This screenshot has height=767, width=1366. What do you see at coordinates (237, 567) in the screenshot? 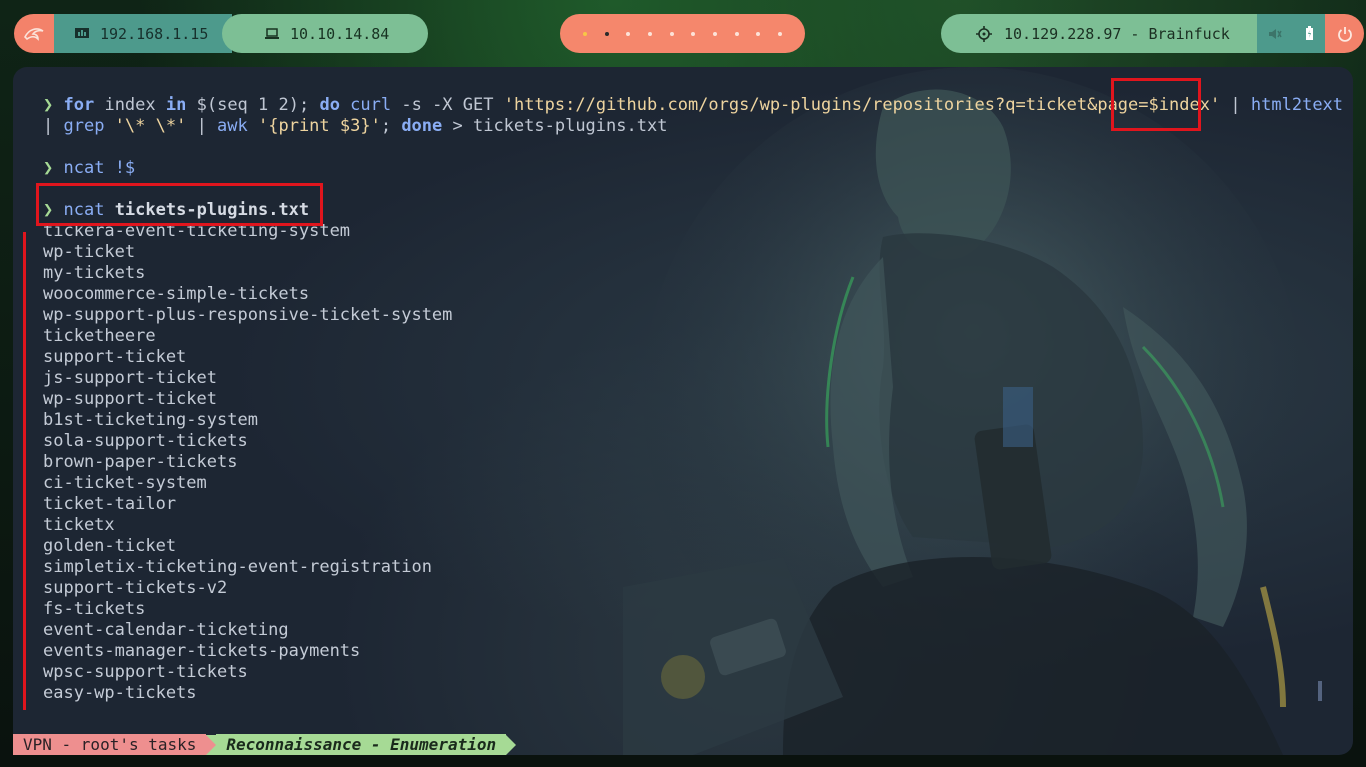
I see `output-line: simpletix-ticketing-event-registration` at bounding box center [237, 567].